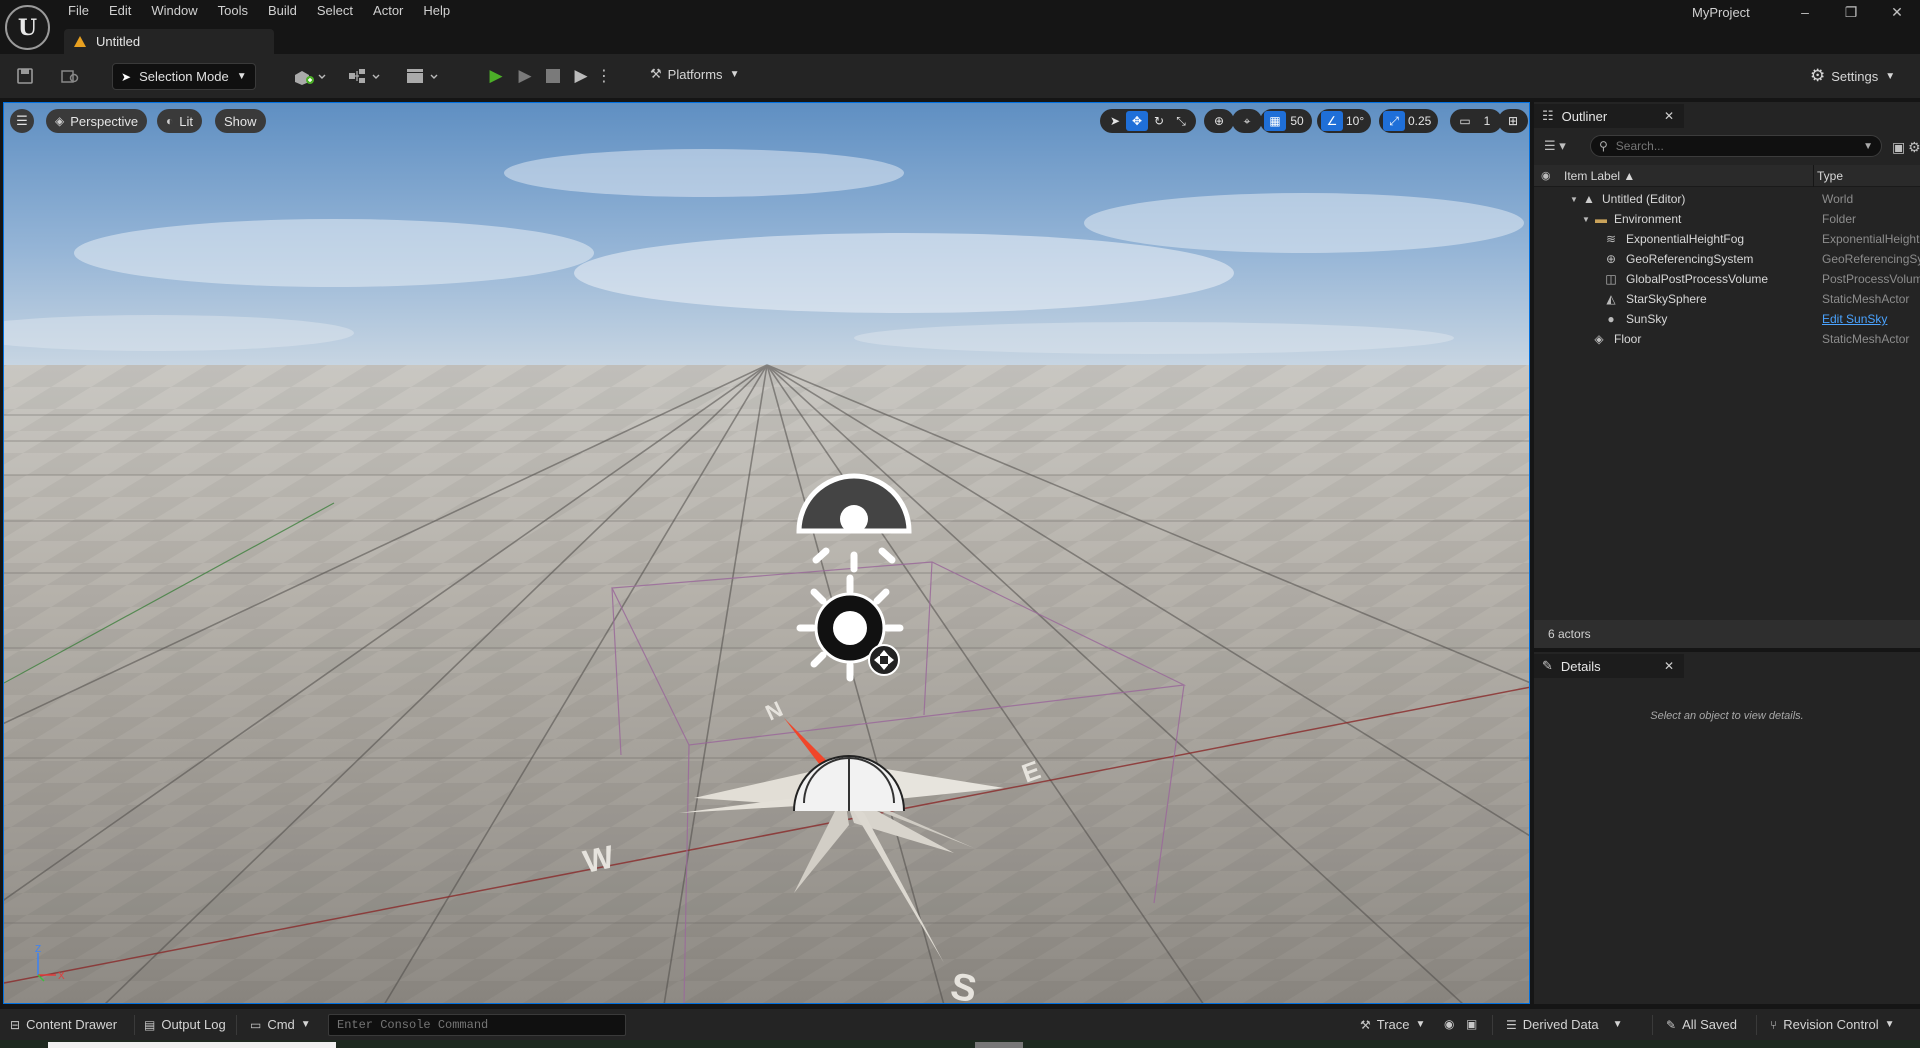  What do you see at coordinates (1609, 665) in the screenshot?
I see `details-tab: ✎ Details ✕` at bounding box center [1609, 665].